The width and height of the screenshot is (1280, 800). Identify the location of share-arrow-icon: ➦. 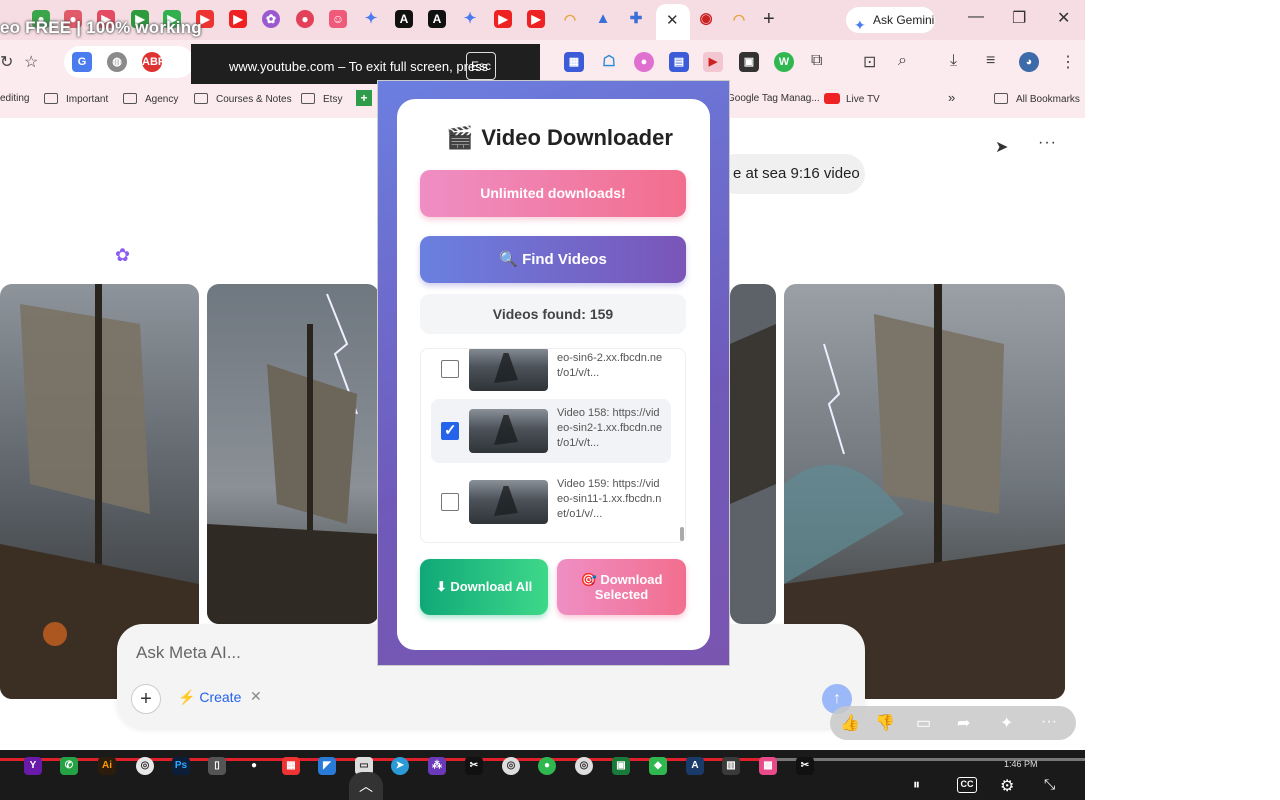
(963, 723).